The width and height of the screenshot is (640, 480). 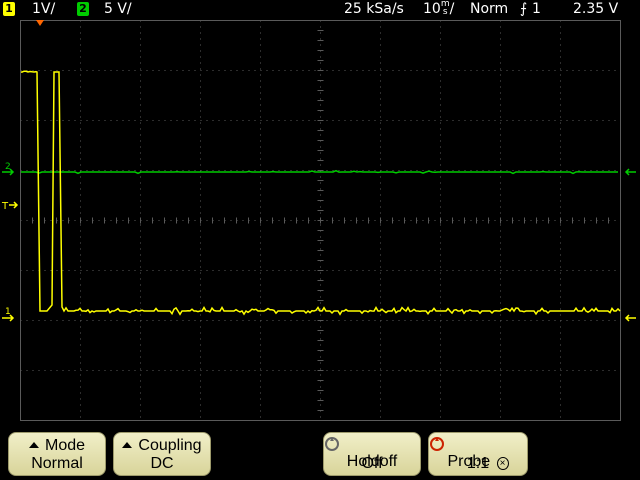 What do you see at coordinates (40, 23) in the screenshot?
I see `trigger-position-marker` at bounding box center [40, 23].